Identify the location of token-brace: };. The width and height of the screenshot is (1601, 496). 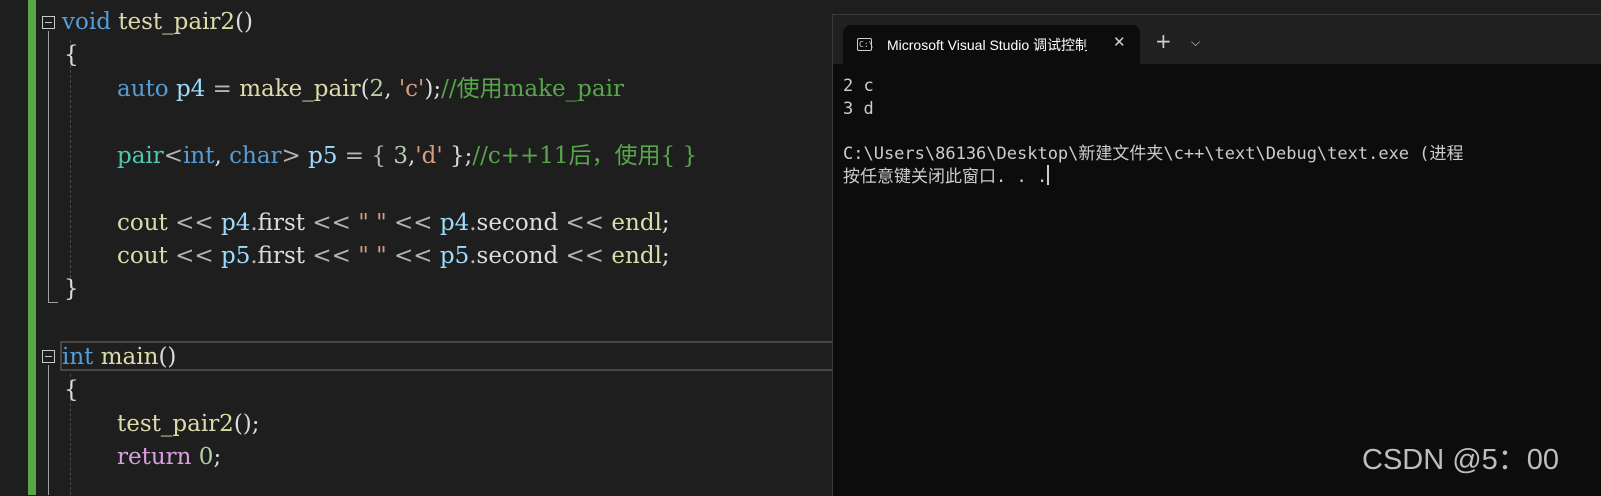
(457, 156).